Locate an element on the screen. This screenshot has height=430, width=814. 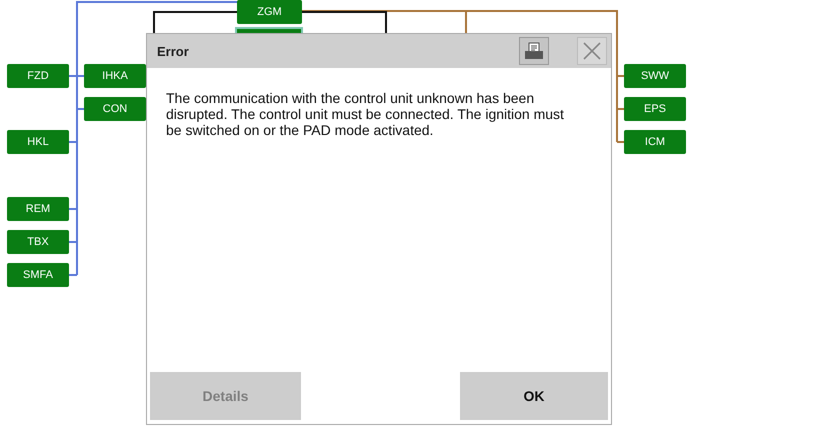
module-node: IHKA is located at coordinates (115, 76).